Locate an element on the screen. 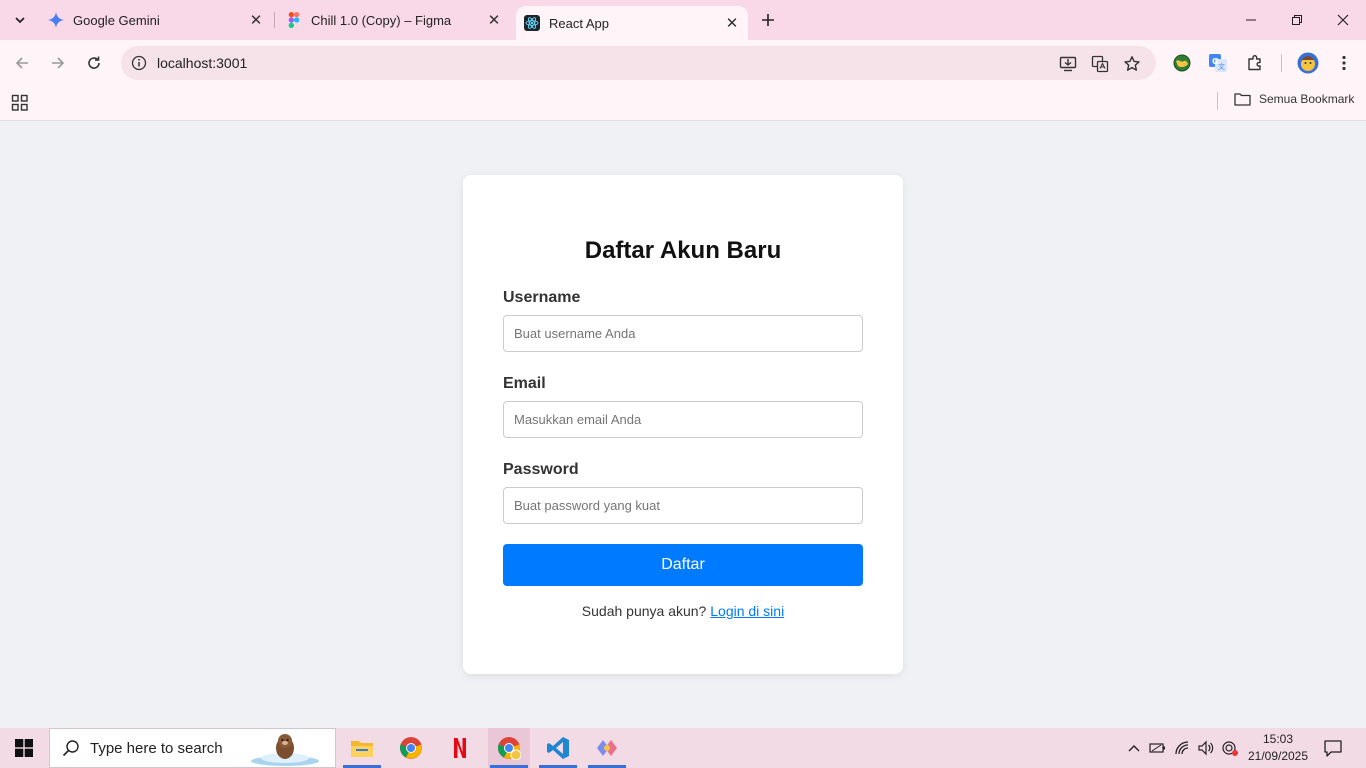 This screenshot has width=1366, height=768. plus-icon is located at coordinates (768, 20).